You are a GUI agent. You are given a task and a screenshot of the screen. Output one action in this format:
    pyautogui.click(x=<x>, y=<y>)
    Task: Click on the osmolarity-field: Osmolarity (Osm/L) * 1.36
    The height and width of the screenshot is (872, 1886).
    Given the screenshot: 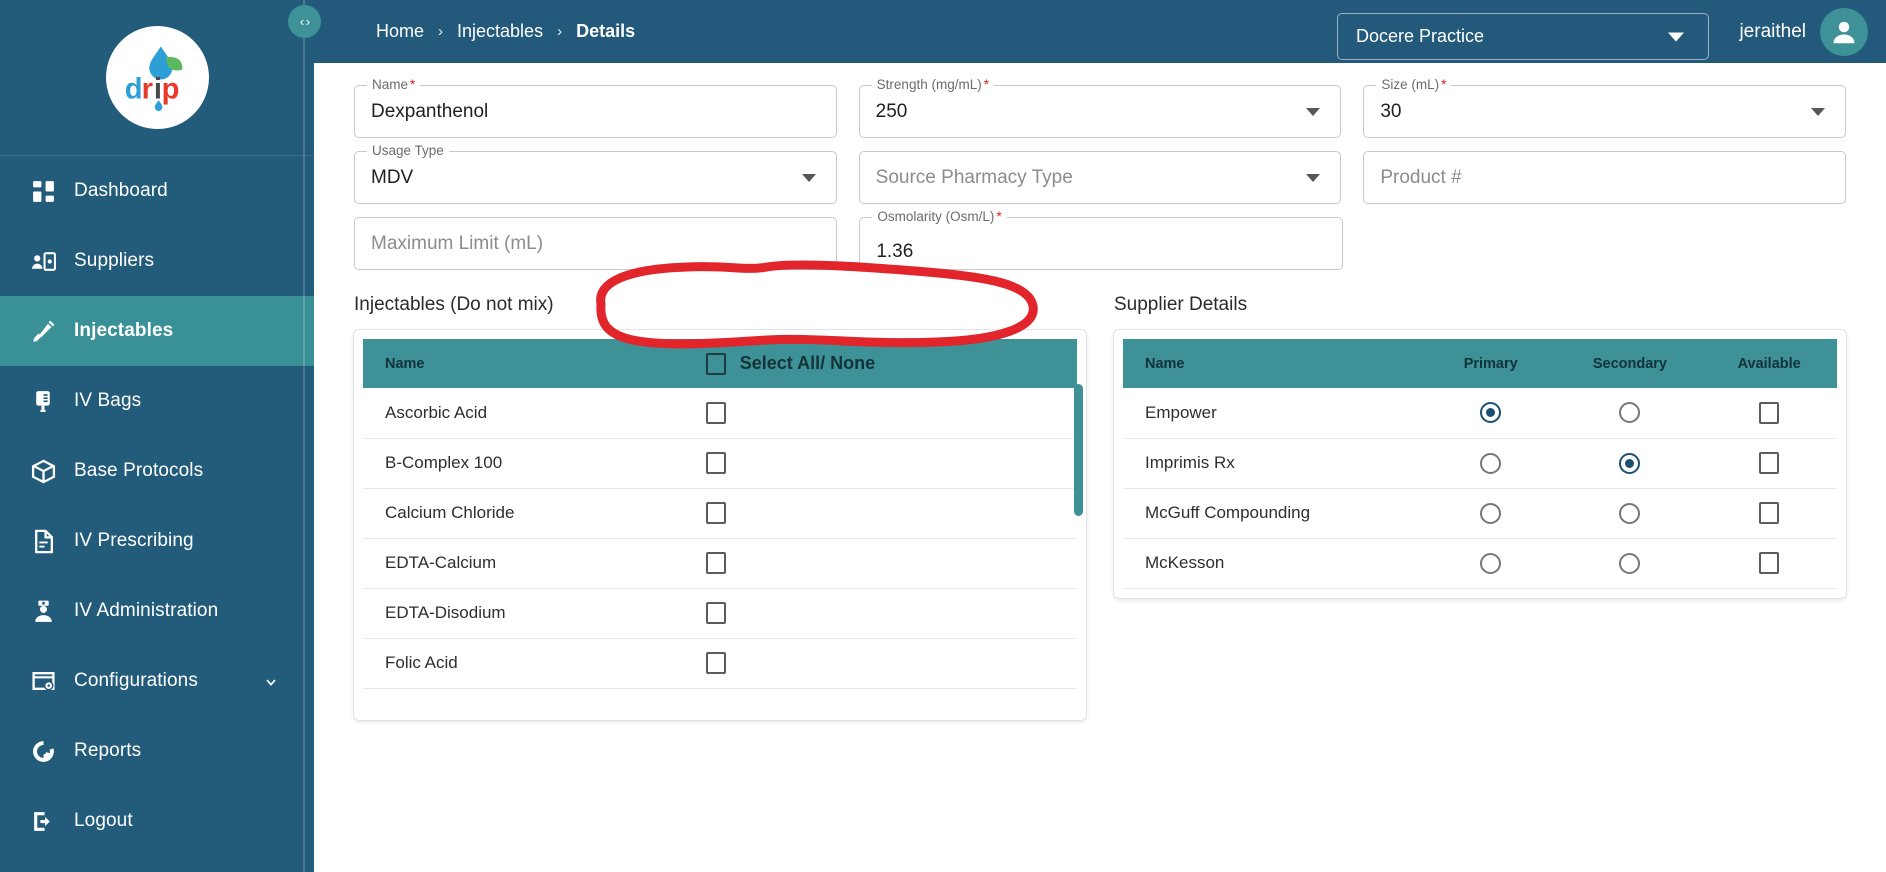 What is the action you would take?
    pyautogui.click(x=1101, y=239)
    